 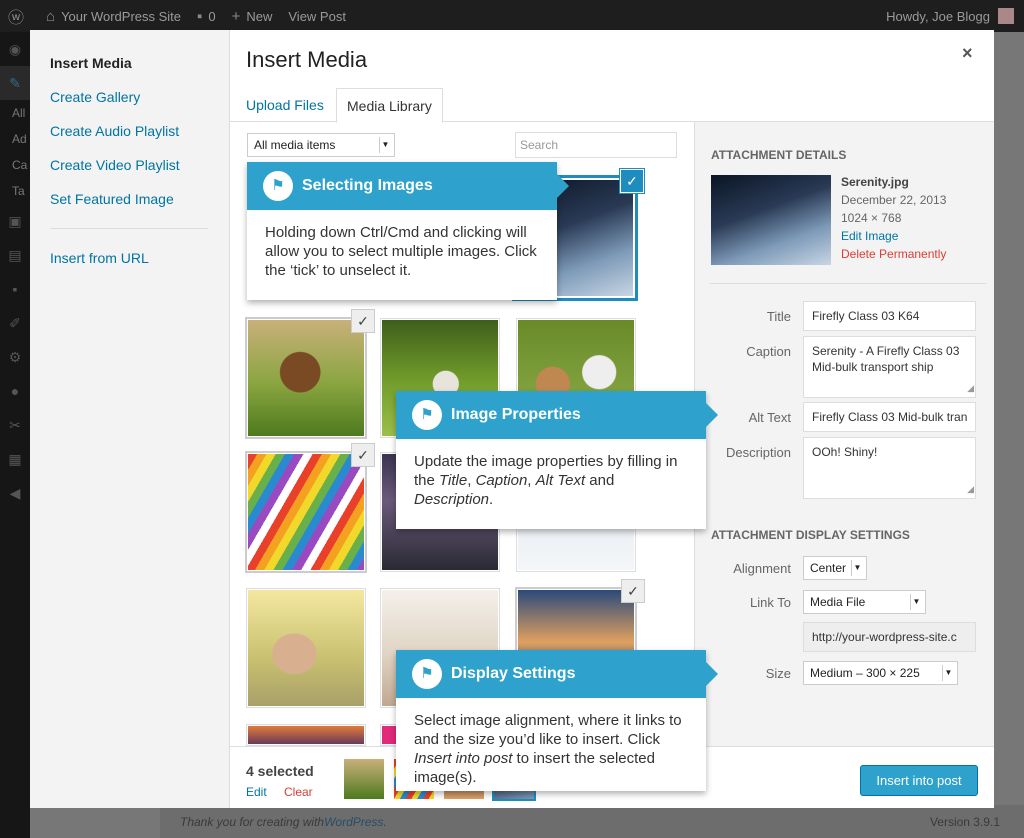 What do you see at coordinates (206, 16) in the screenshot?
I see `comments-link: ▪ 0` at bounding box center [206, 16].